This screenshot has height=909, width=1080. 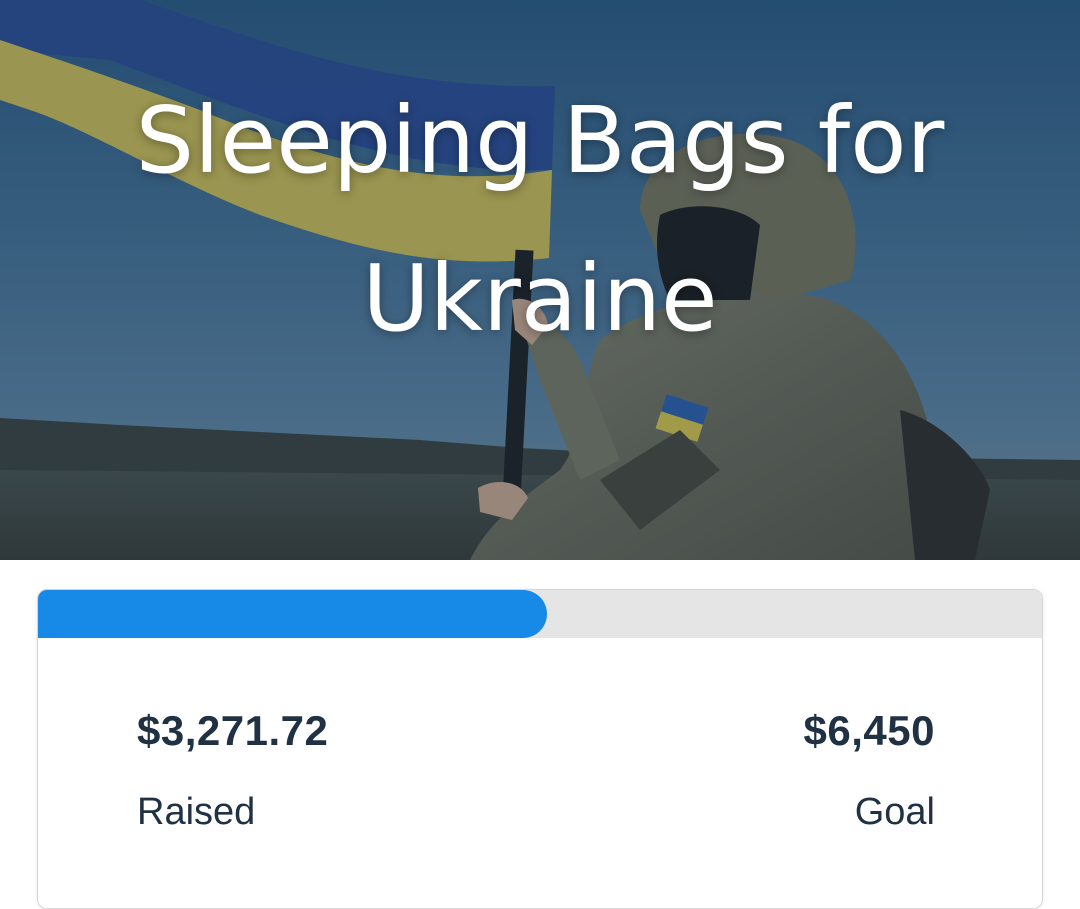 I want to click on progress-bar, so click(x=540, y=614).